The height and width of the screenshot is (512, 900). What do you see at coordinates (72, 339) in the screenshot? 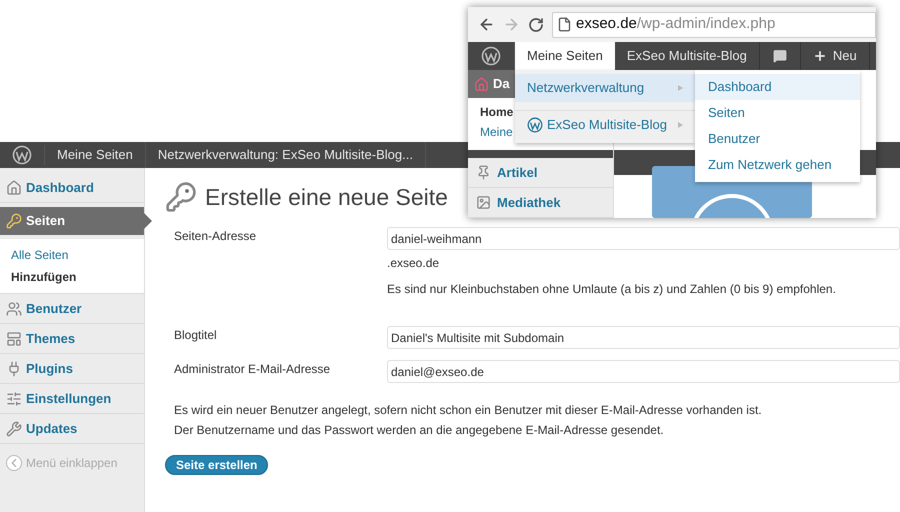
I see `sidebar-item: Themes` at bounding box center [72, 339].